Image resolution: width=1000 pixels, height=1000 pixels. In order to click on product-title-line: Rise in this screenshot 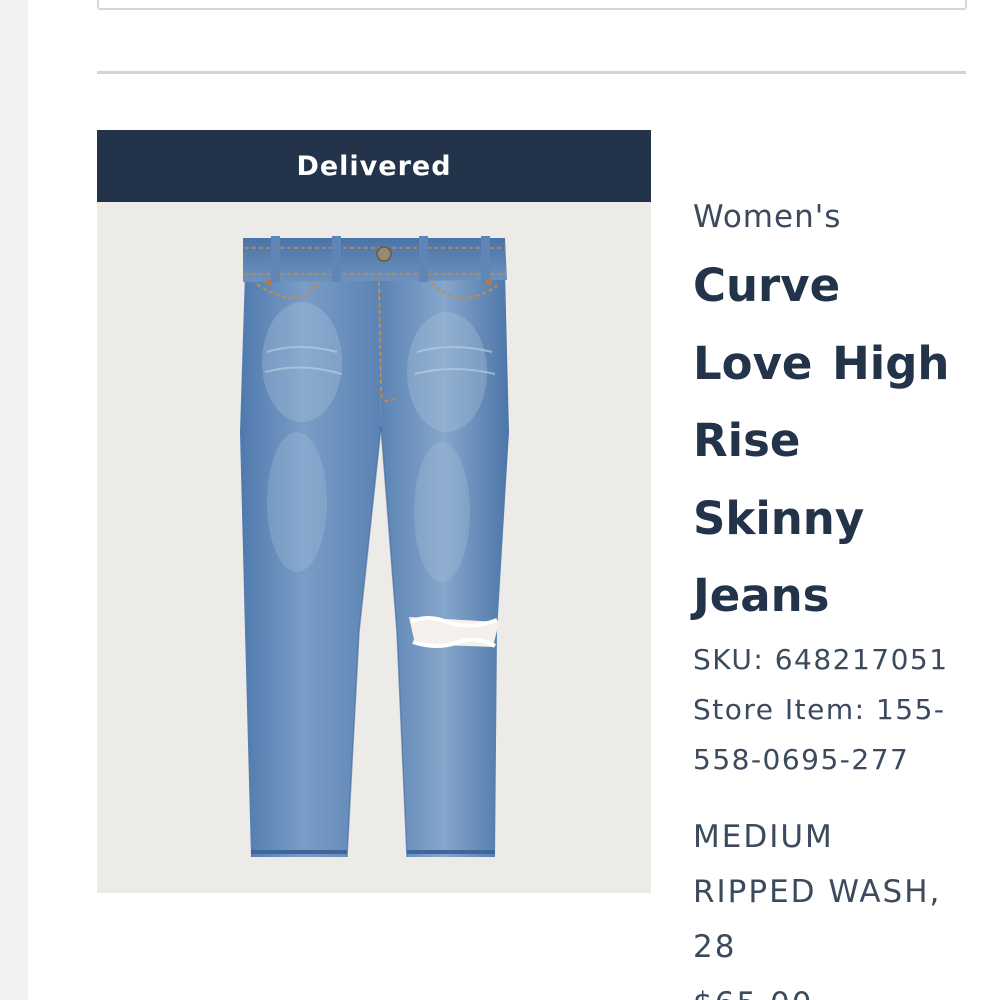, I will do `click(747, 440)`.